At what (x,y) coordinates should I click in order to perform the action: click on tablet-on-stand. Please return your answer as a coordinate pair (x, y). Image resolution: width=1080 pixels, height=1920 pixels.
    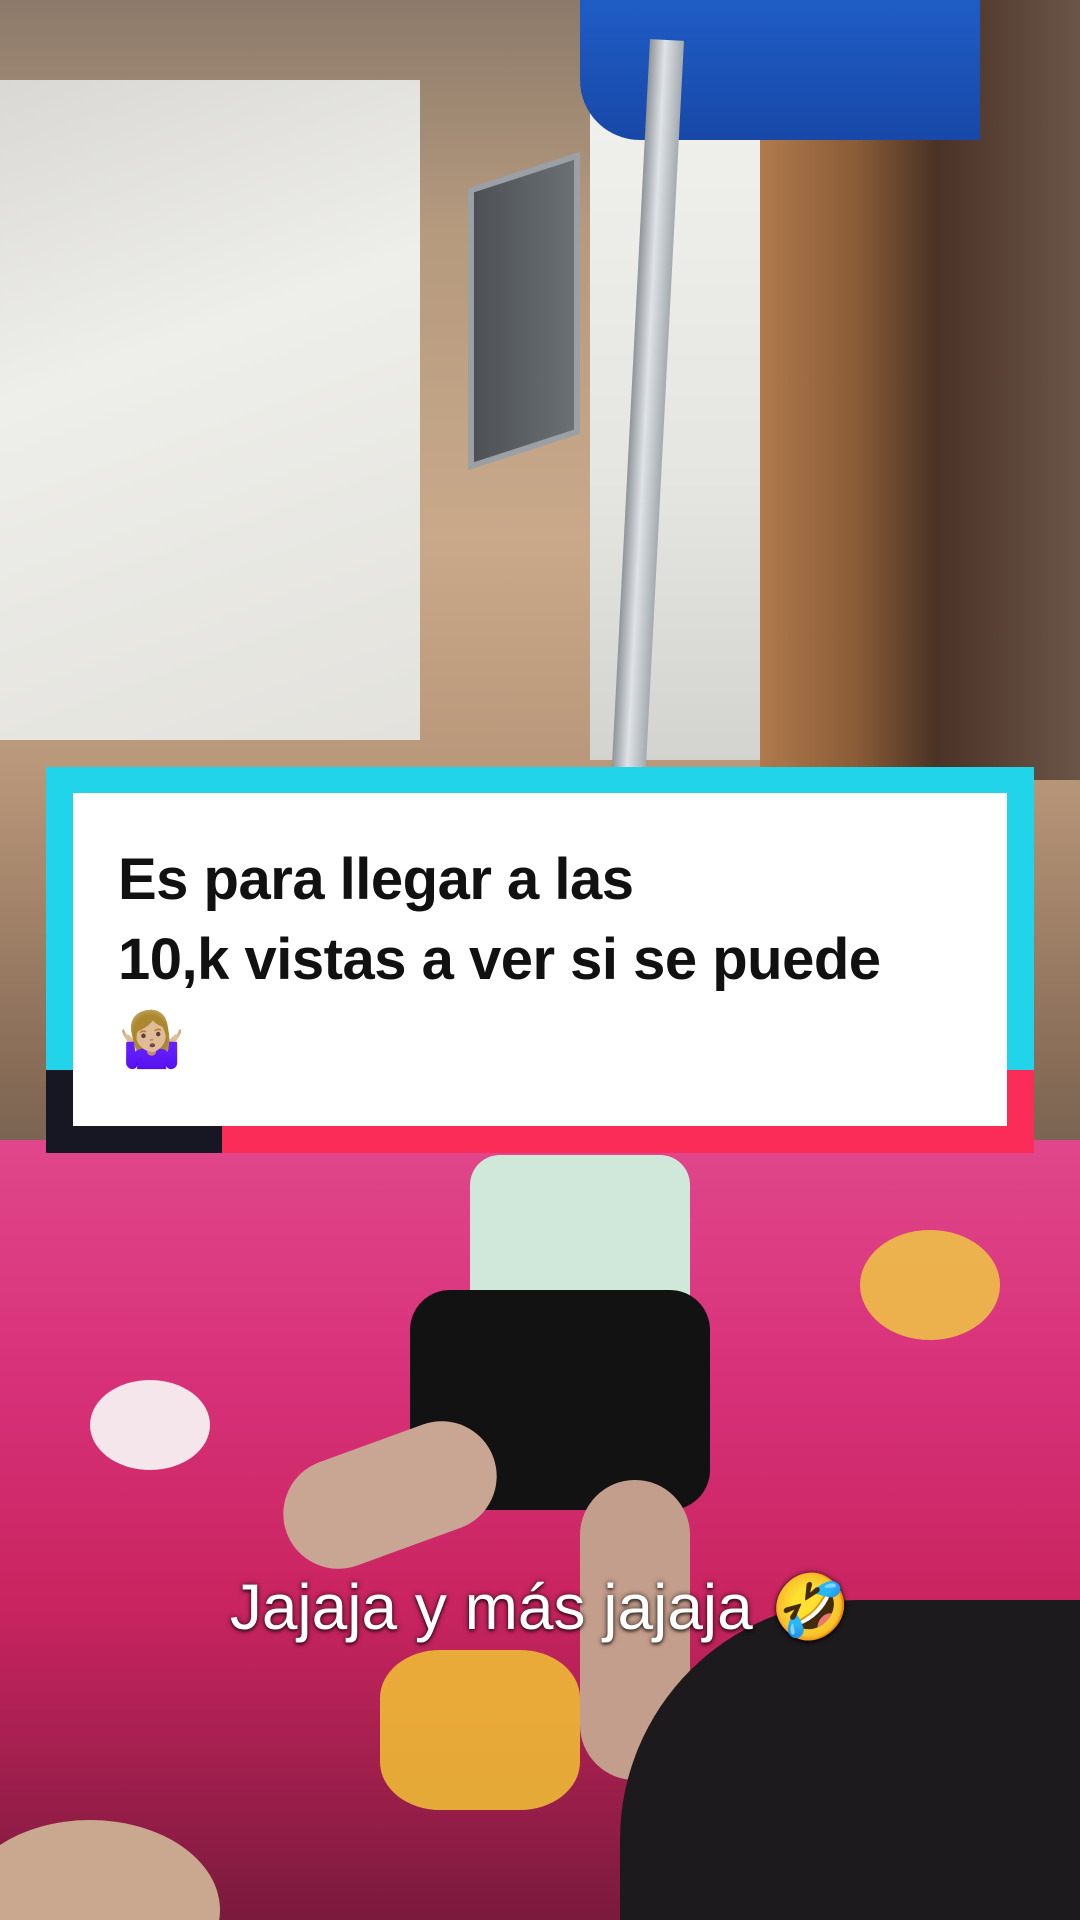
    Looking at the image, I should click on (524, 311).